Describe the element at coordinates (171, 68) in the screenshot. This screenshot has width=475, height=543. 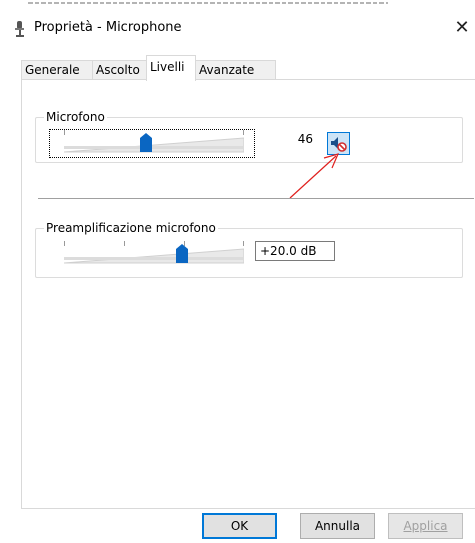
I see `tab-livelli: Livelli` at that location.